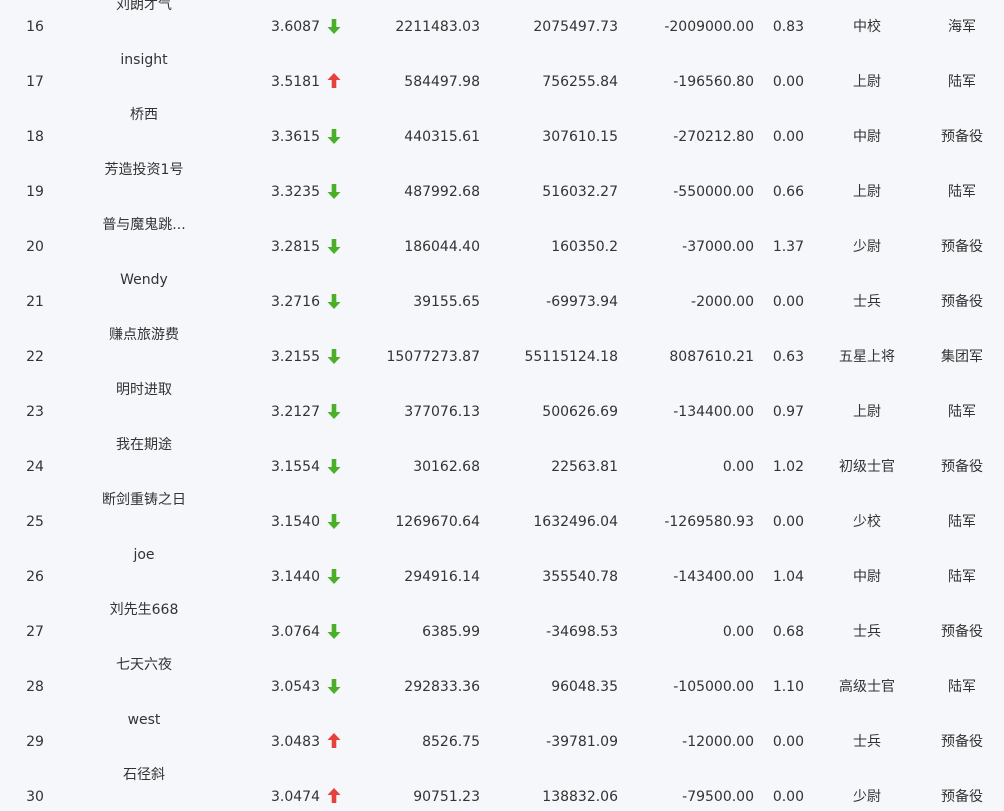 The width and height of the screenshot is (1004, 811). I want to click on value-column-3: -550000.00, so click(713, 192).